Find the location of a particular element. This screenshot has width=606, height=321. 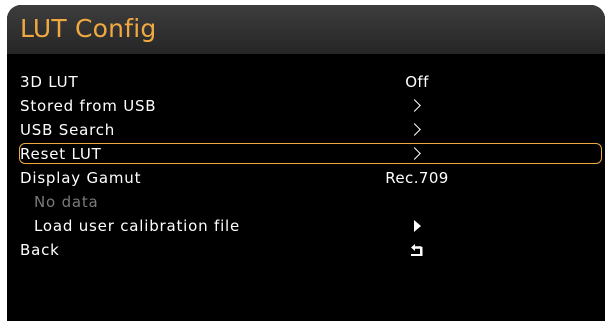

menu-item-label: Display Gamut is located at coordinates (81, 178).